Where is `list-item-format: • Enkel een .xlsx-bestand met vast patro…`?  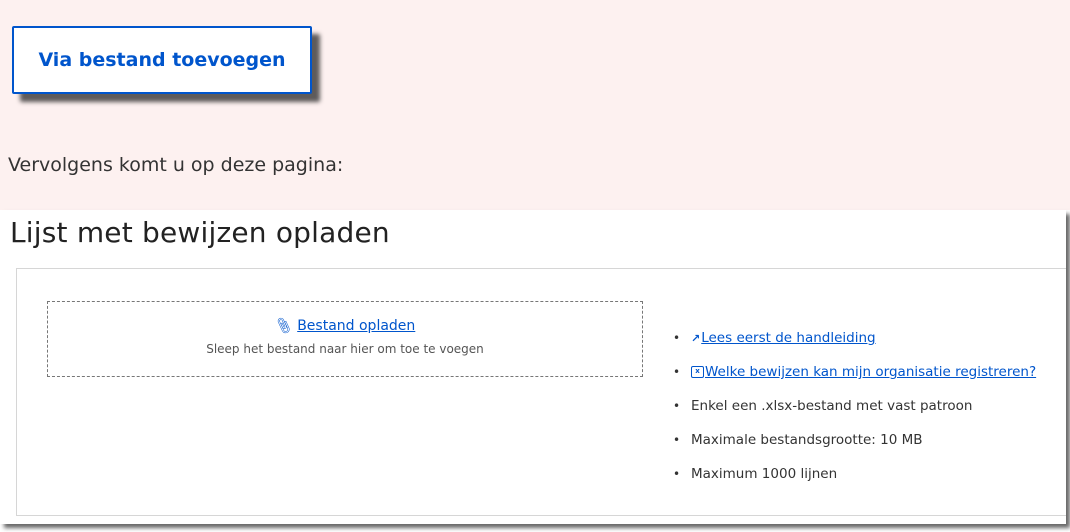
list-item-format: • Enkel een .xlsx-bestand met vast patro… is located at coordinates (868, 406).